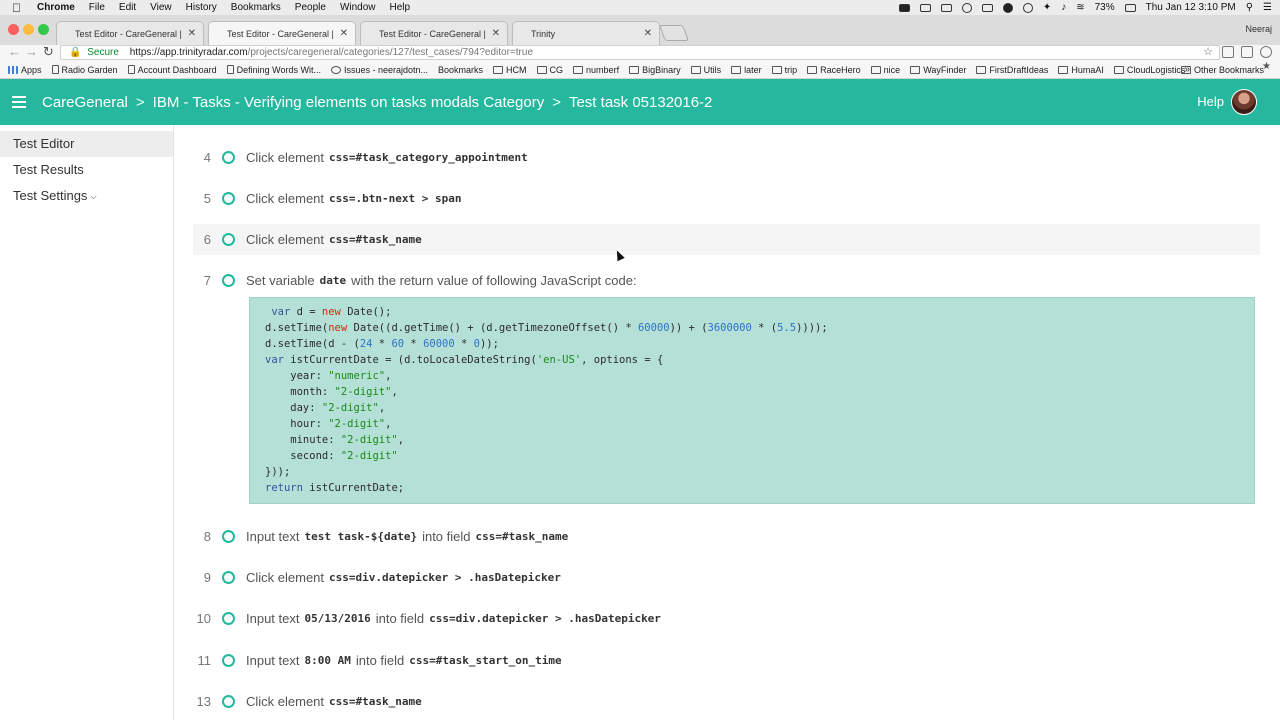 The height and width of the screenshot is (720, 1280). I want to click on step-row: 13 Click element css=#task_name, so click(726, 701).